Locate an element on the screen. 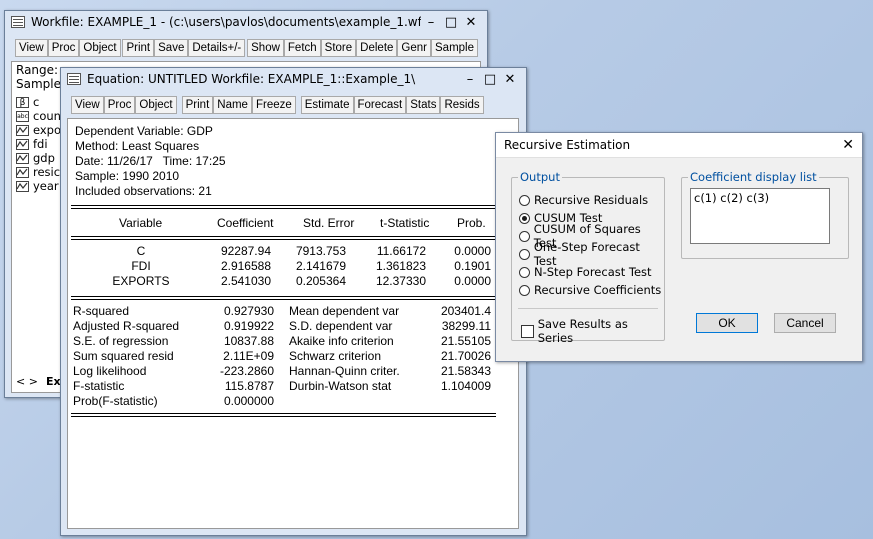 Image resolution: width=873 pixels, height=539 pixels. workfile-item: year is located at coordinates (38, 186).